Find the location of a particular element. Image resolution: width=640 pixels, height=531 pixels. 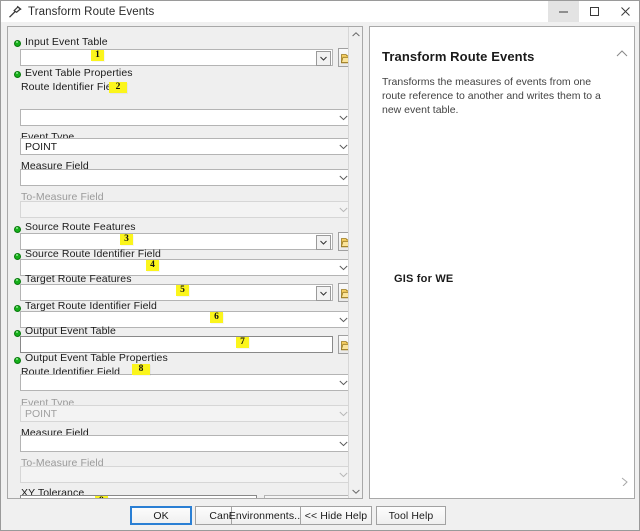

out-to-measure-field-combo is located at coordinates (184, 474).